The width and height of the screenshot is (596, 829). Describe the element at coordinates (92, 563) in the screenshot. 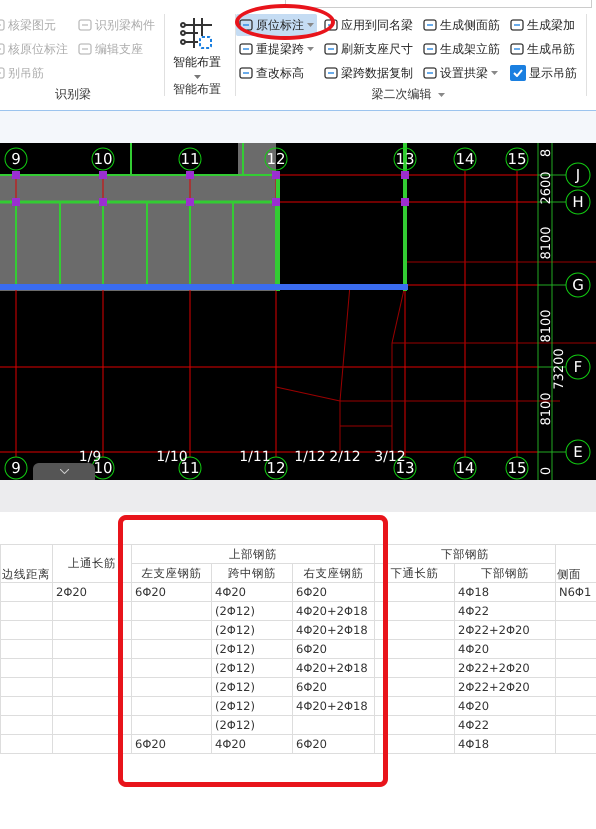

I see `column-header: 上通长筋` at that location.